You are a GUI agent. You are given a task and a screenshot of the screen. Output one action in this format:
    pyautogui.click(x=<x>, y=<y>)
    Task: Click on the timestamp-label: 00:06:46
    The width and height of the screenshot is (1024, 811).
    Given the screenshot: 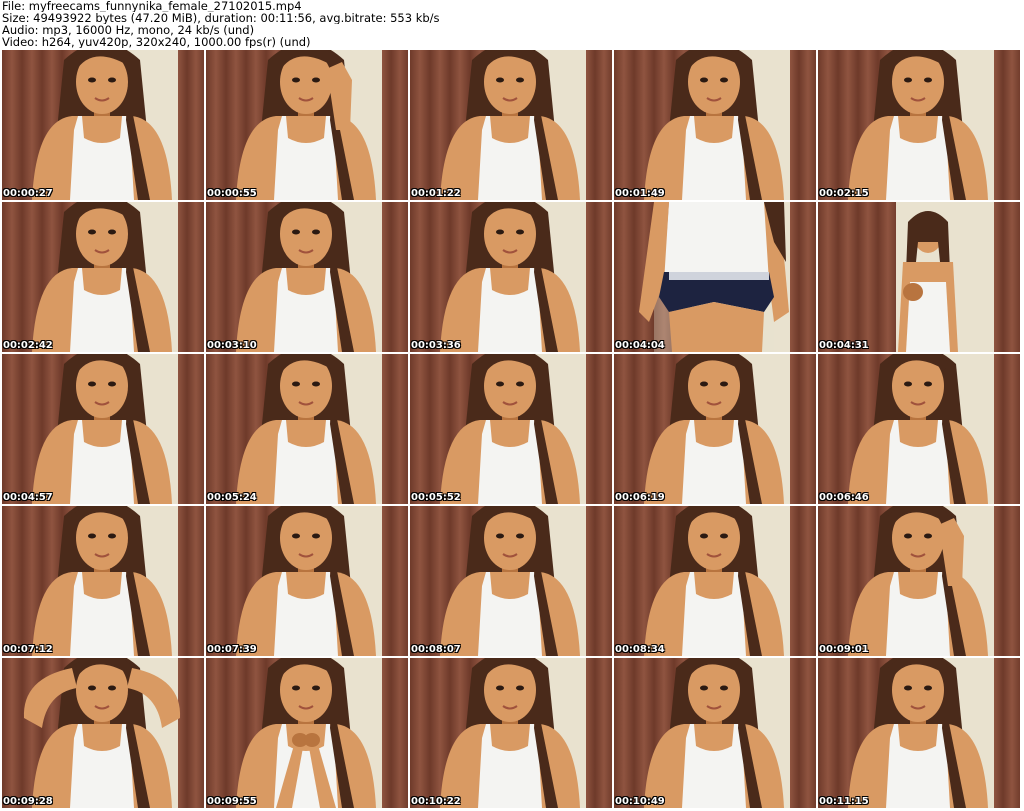 What is the action you would take?
    pyautogui.click(x=844, y=497)
    